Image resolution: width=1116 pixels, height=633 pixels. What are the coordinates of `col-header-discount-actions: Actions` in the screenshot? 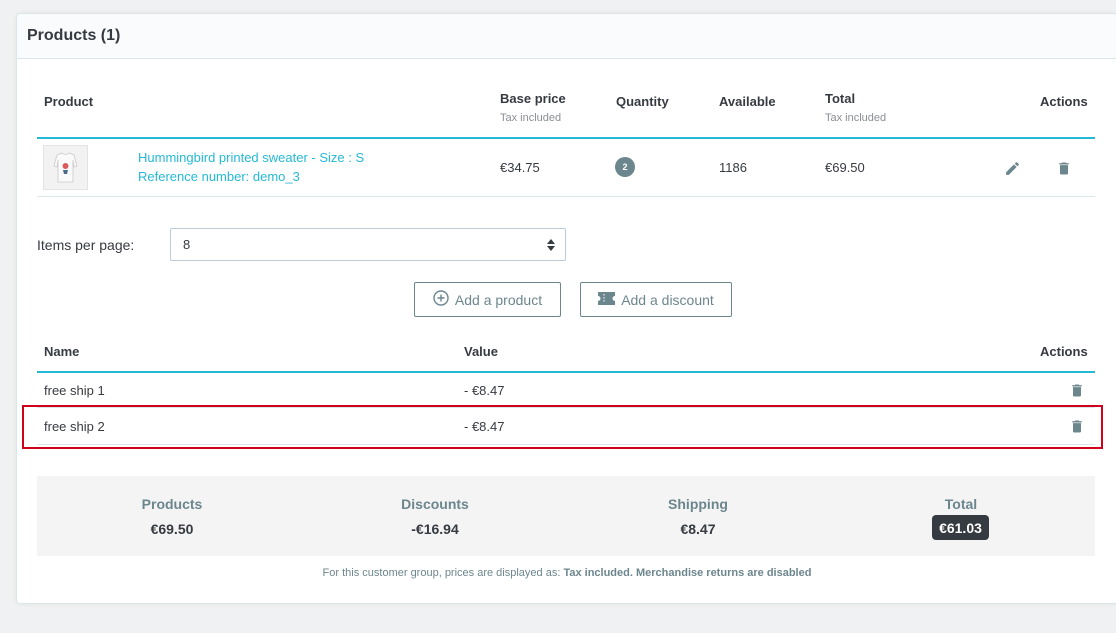 It's located at (1064, 351).